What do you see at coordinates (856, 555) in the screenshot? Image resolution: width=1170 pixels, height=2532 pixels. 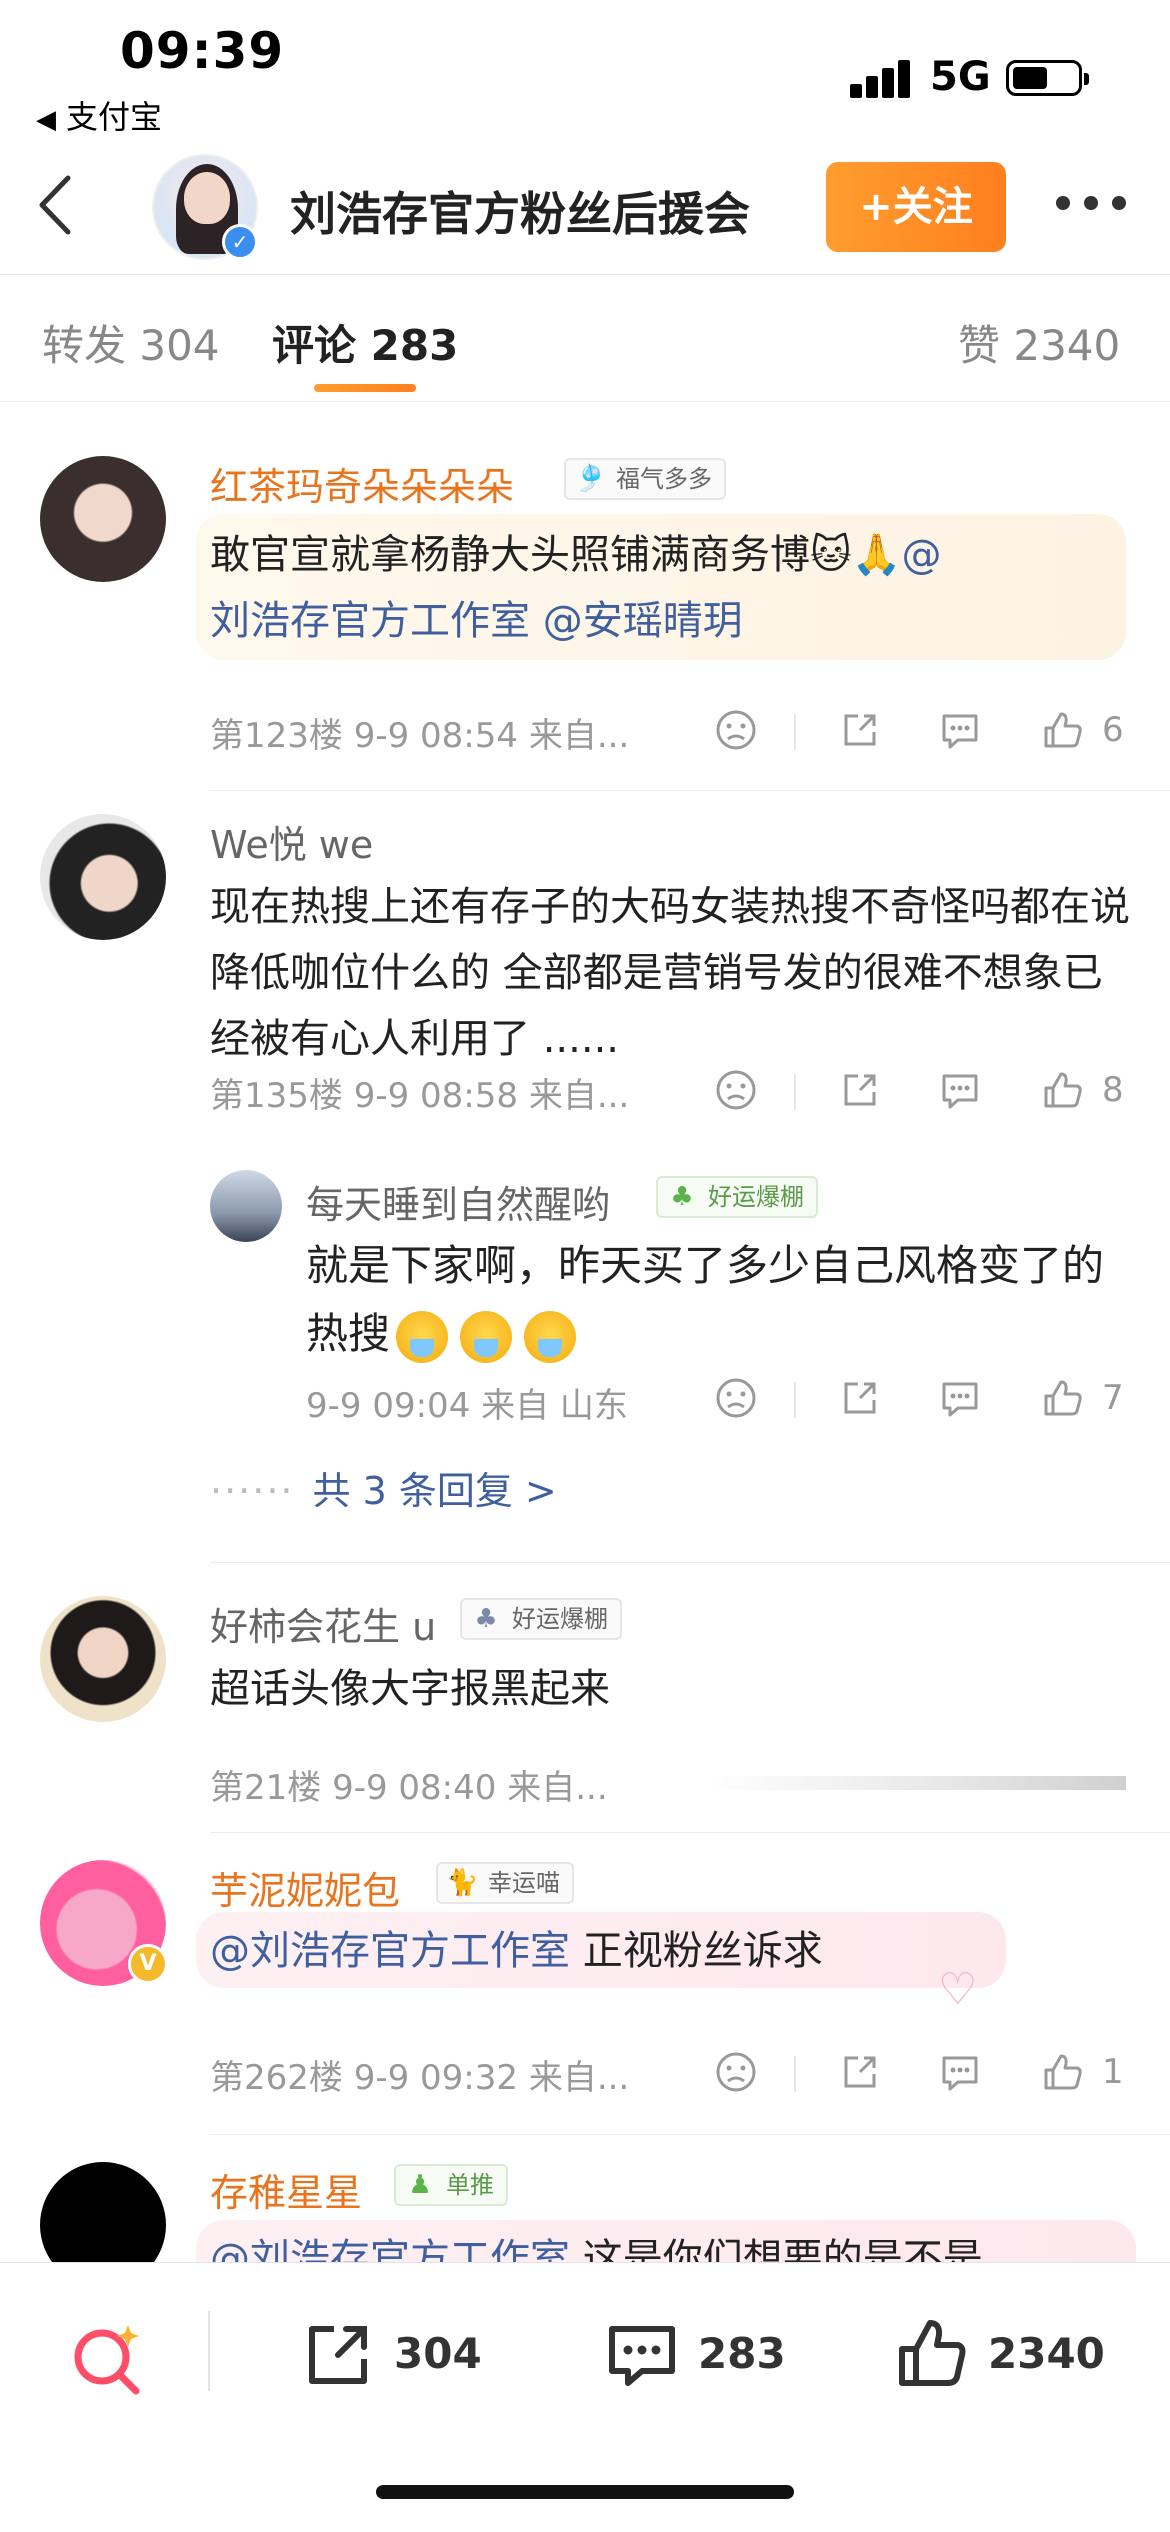 I see `cat-emoji-icon: 🐱🙏` at bounding box center [856, 555].